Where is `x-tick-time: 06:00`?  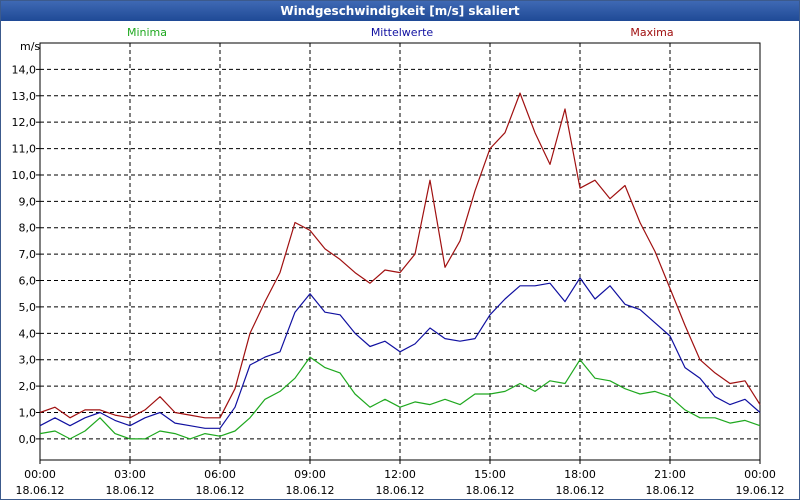
x-tick-time: 06:00 is located at coordinates (220, 474).